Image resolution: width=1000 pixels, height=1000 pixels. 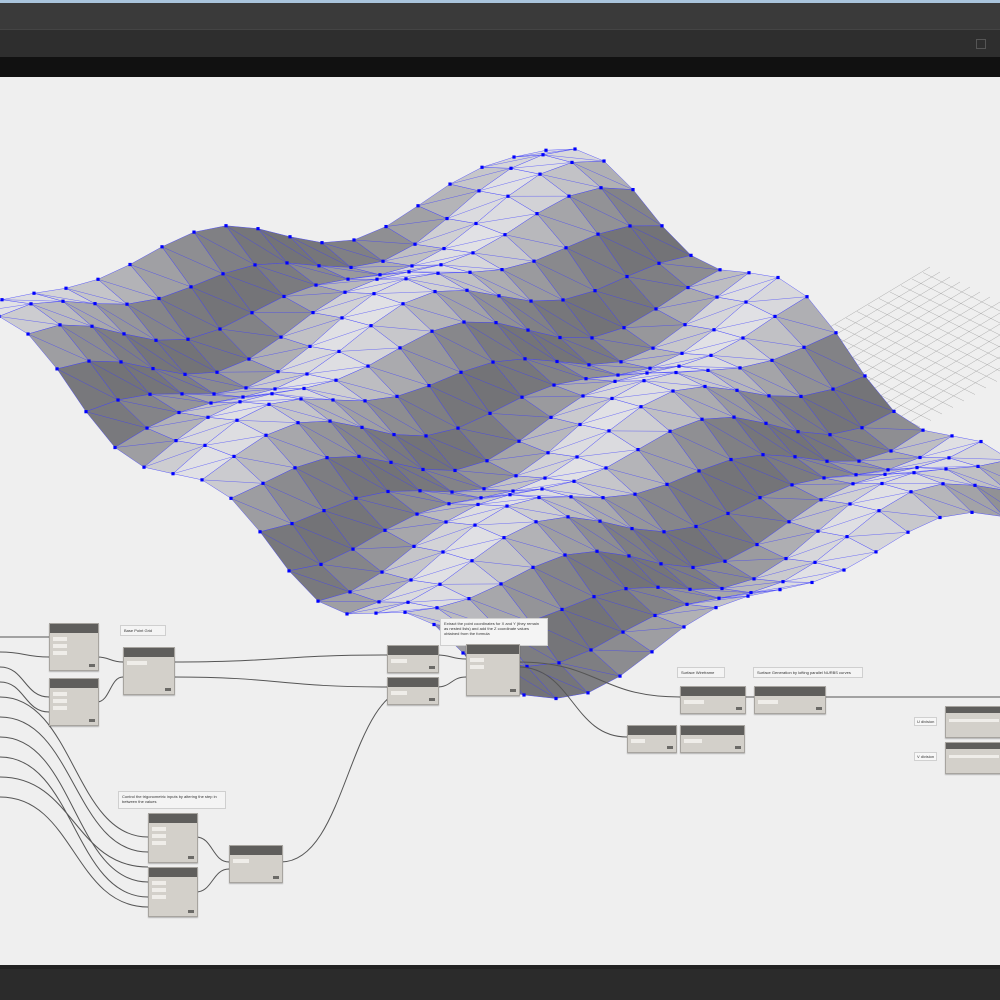 What do you see at coordinates (713, 700) in the screenshot?
I see `surface-wireframe-node` at bounding box center [713, 700].